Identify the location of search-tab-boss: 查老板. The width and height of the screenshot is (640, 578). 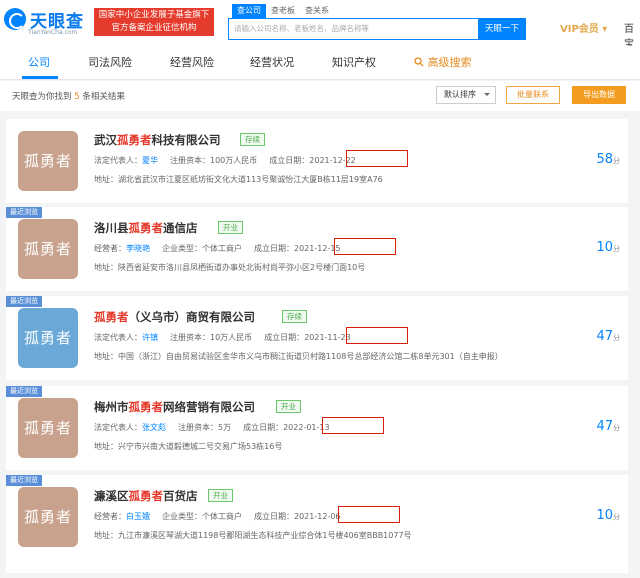
(283, 11).